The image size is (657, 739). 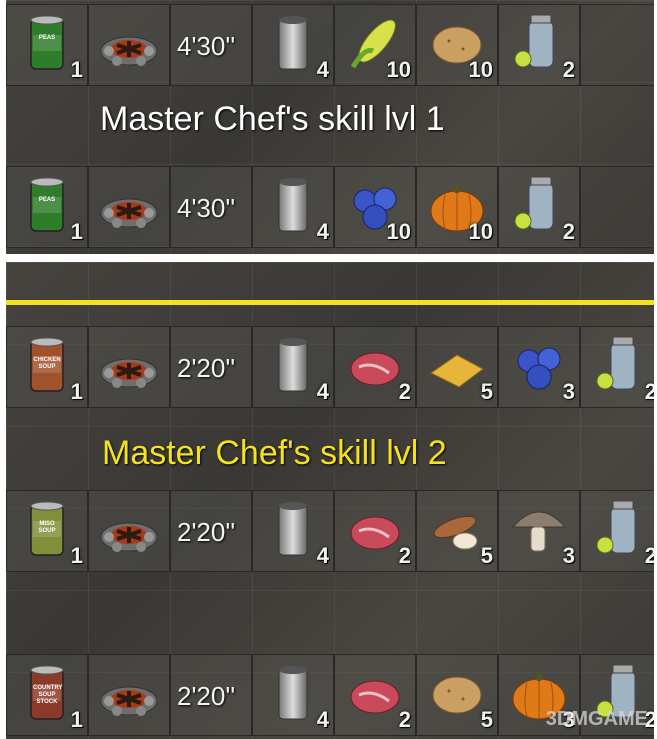 I want to click on recipe-row-lvl2-2: MISO SOUP 1 2'20'' 4 2 5 3 2, so click(x=330, y=531).